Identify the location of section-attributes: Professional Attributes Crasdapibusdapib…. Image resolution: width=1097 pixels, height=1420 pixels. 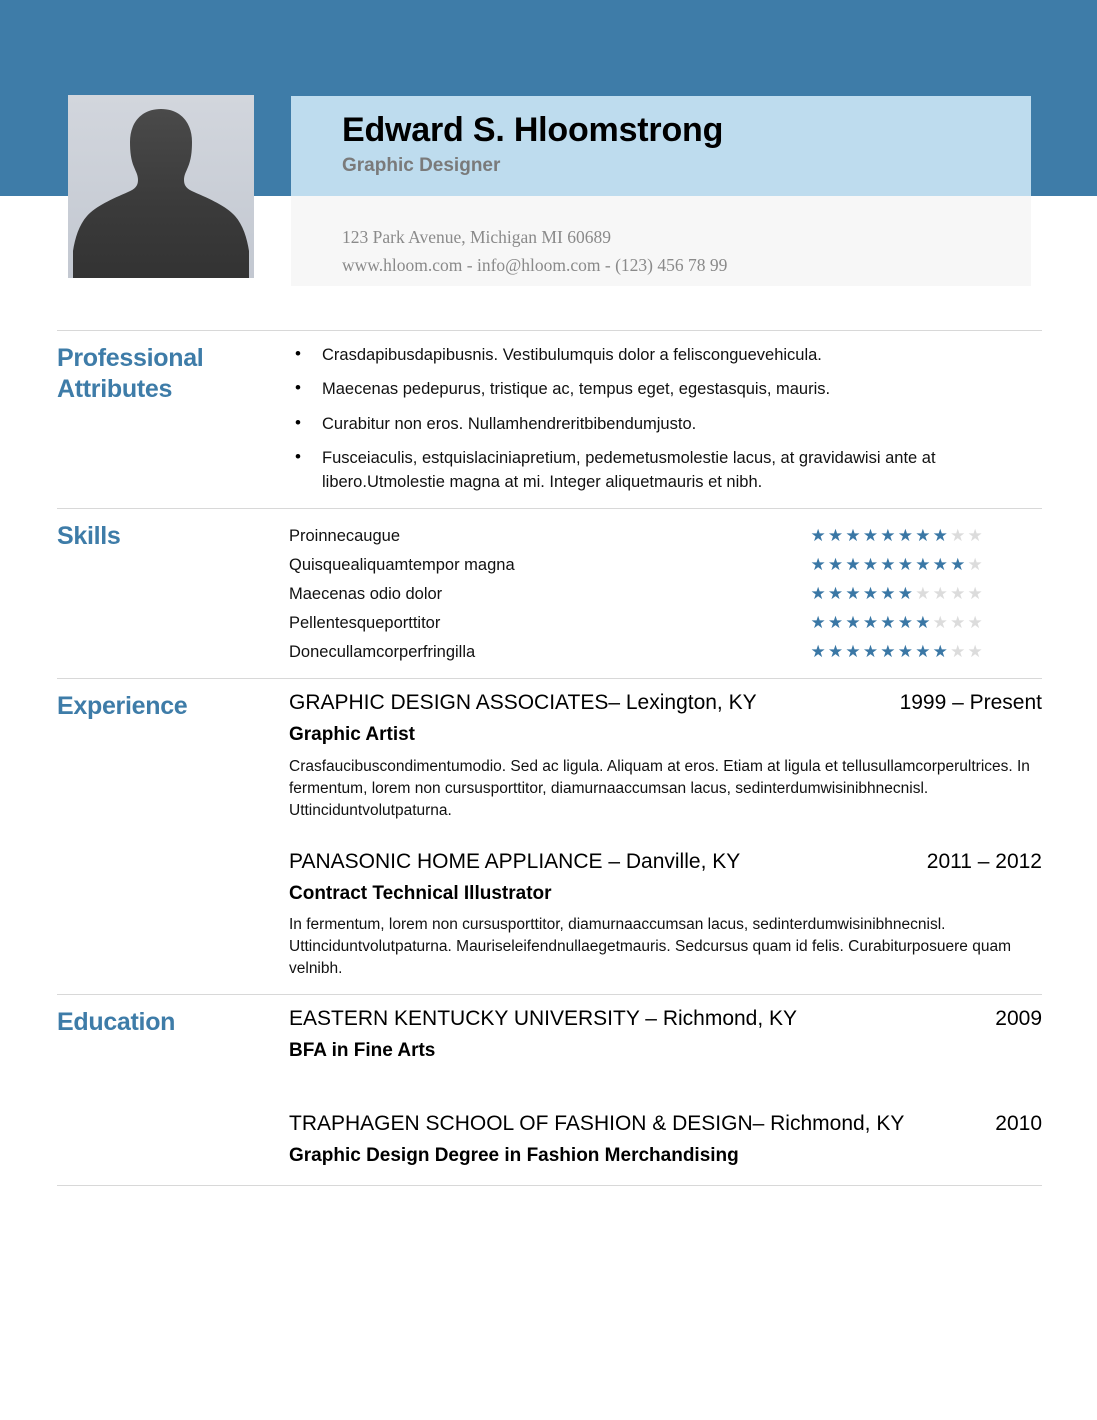
(549, 419).